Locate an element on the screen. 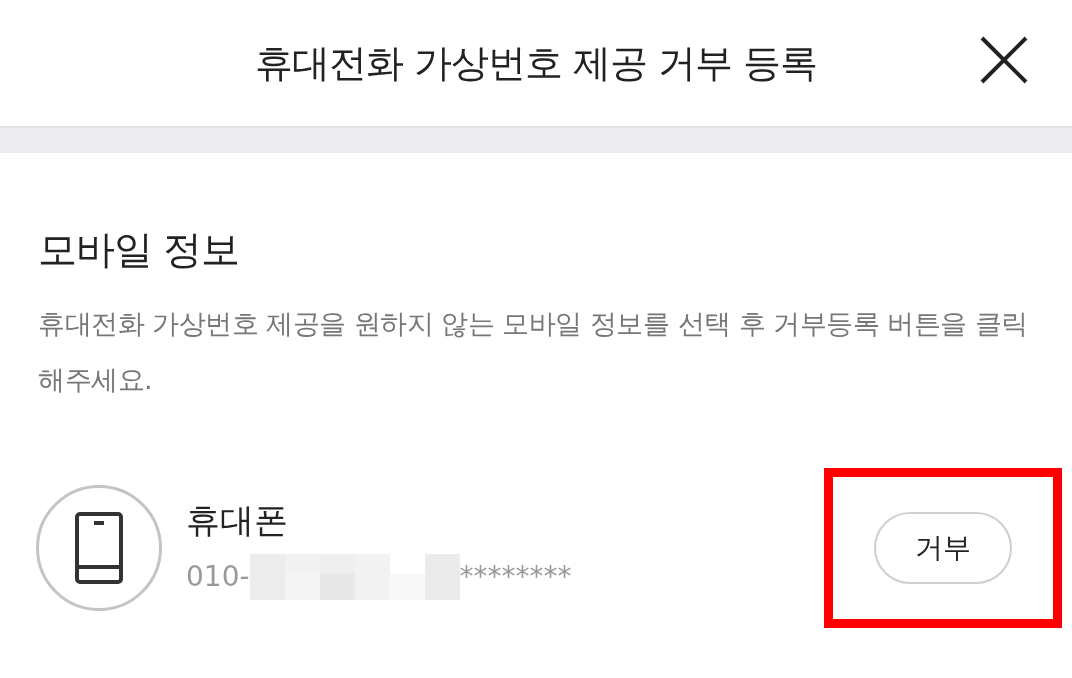 Image resolution: width=1072 pixels, height=678 pixels. phone-number-prefix: 010- is located at coordinates (218, 577).